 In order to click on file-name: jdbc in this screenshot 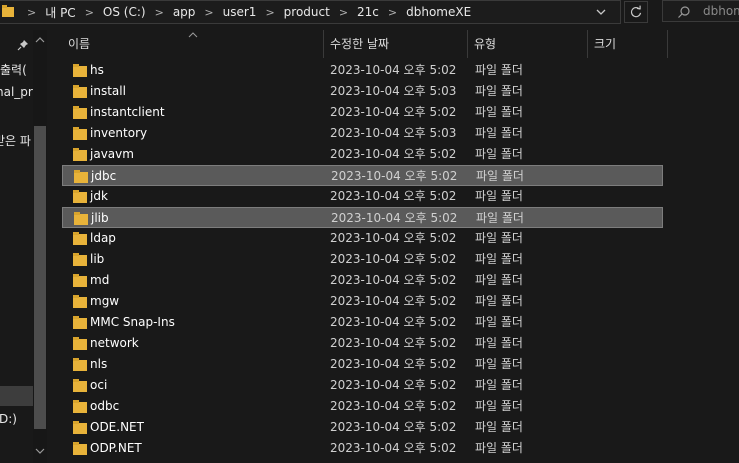, I will do `click(104, 176)`.